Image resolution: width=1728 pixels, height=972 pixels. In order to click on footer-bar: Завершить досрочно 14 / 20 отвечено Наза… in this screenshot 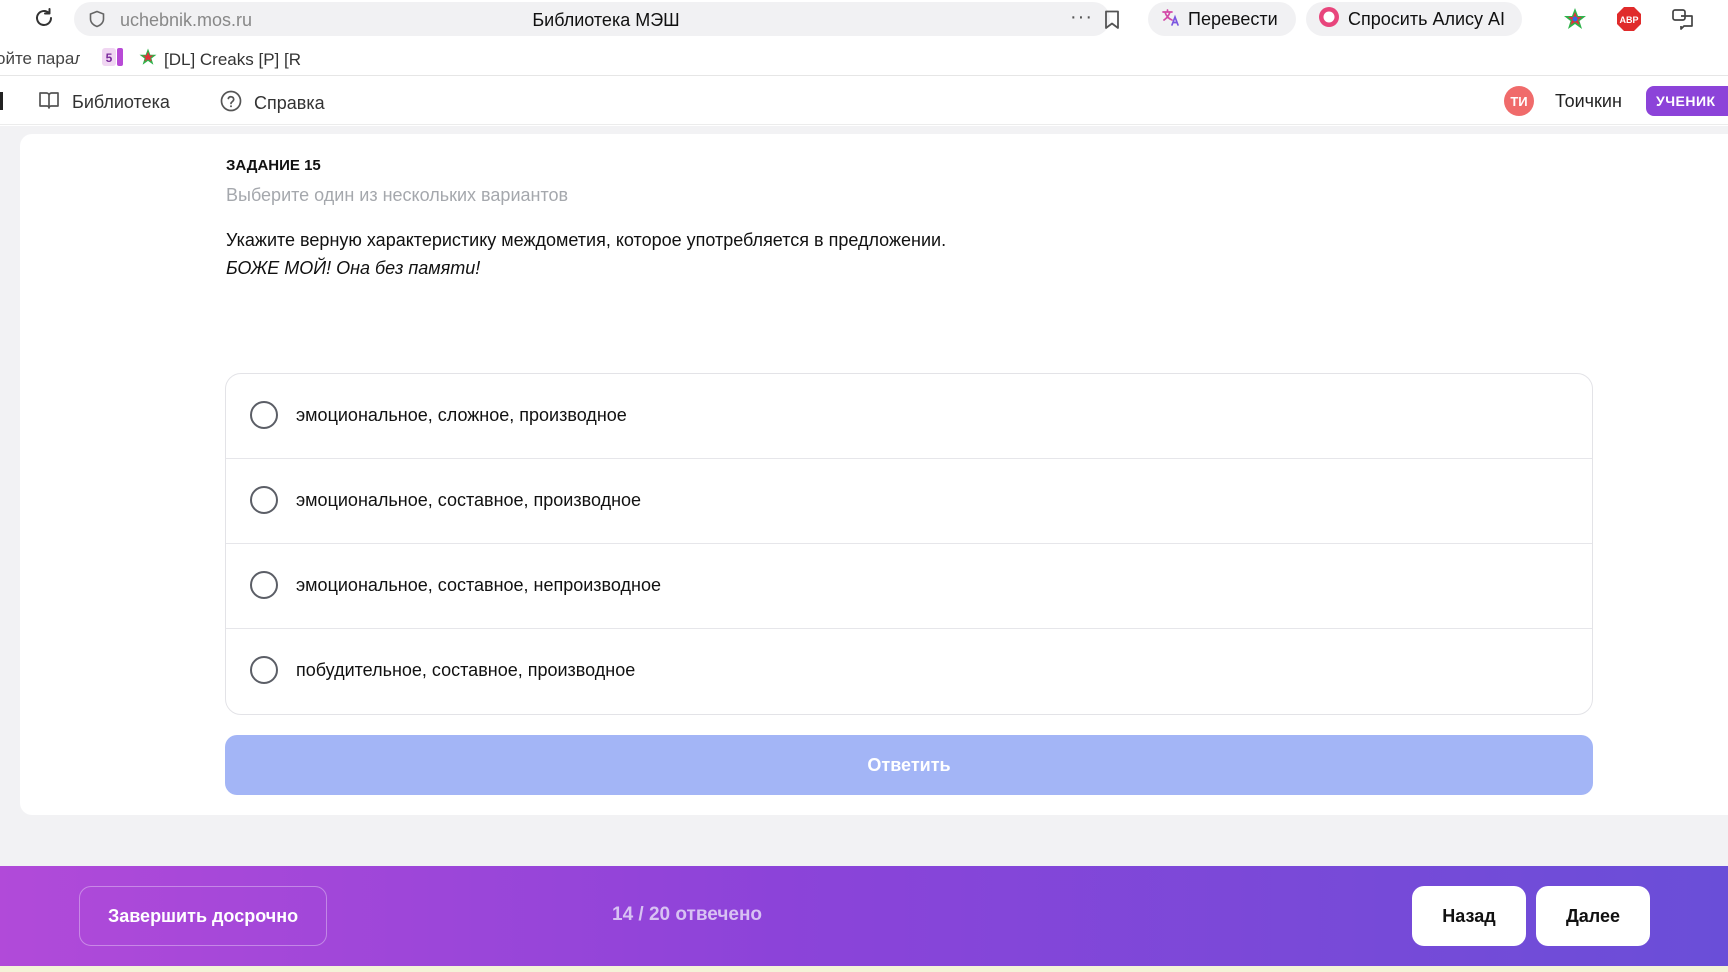, I will do `click(864, 916)`.